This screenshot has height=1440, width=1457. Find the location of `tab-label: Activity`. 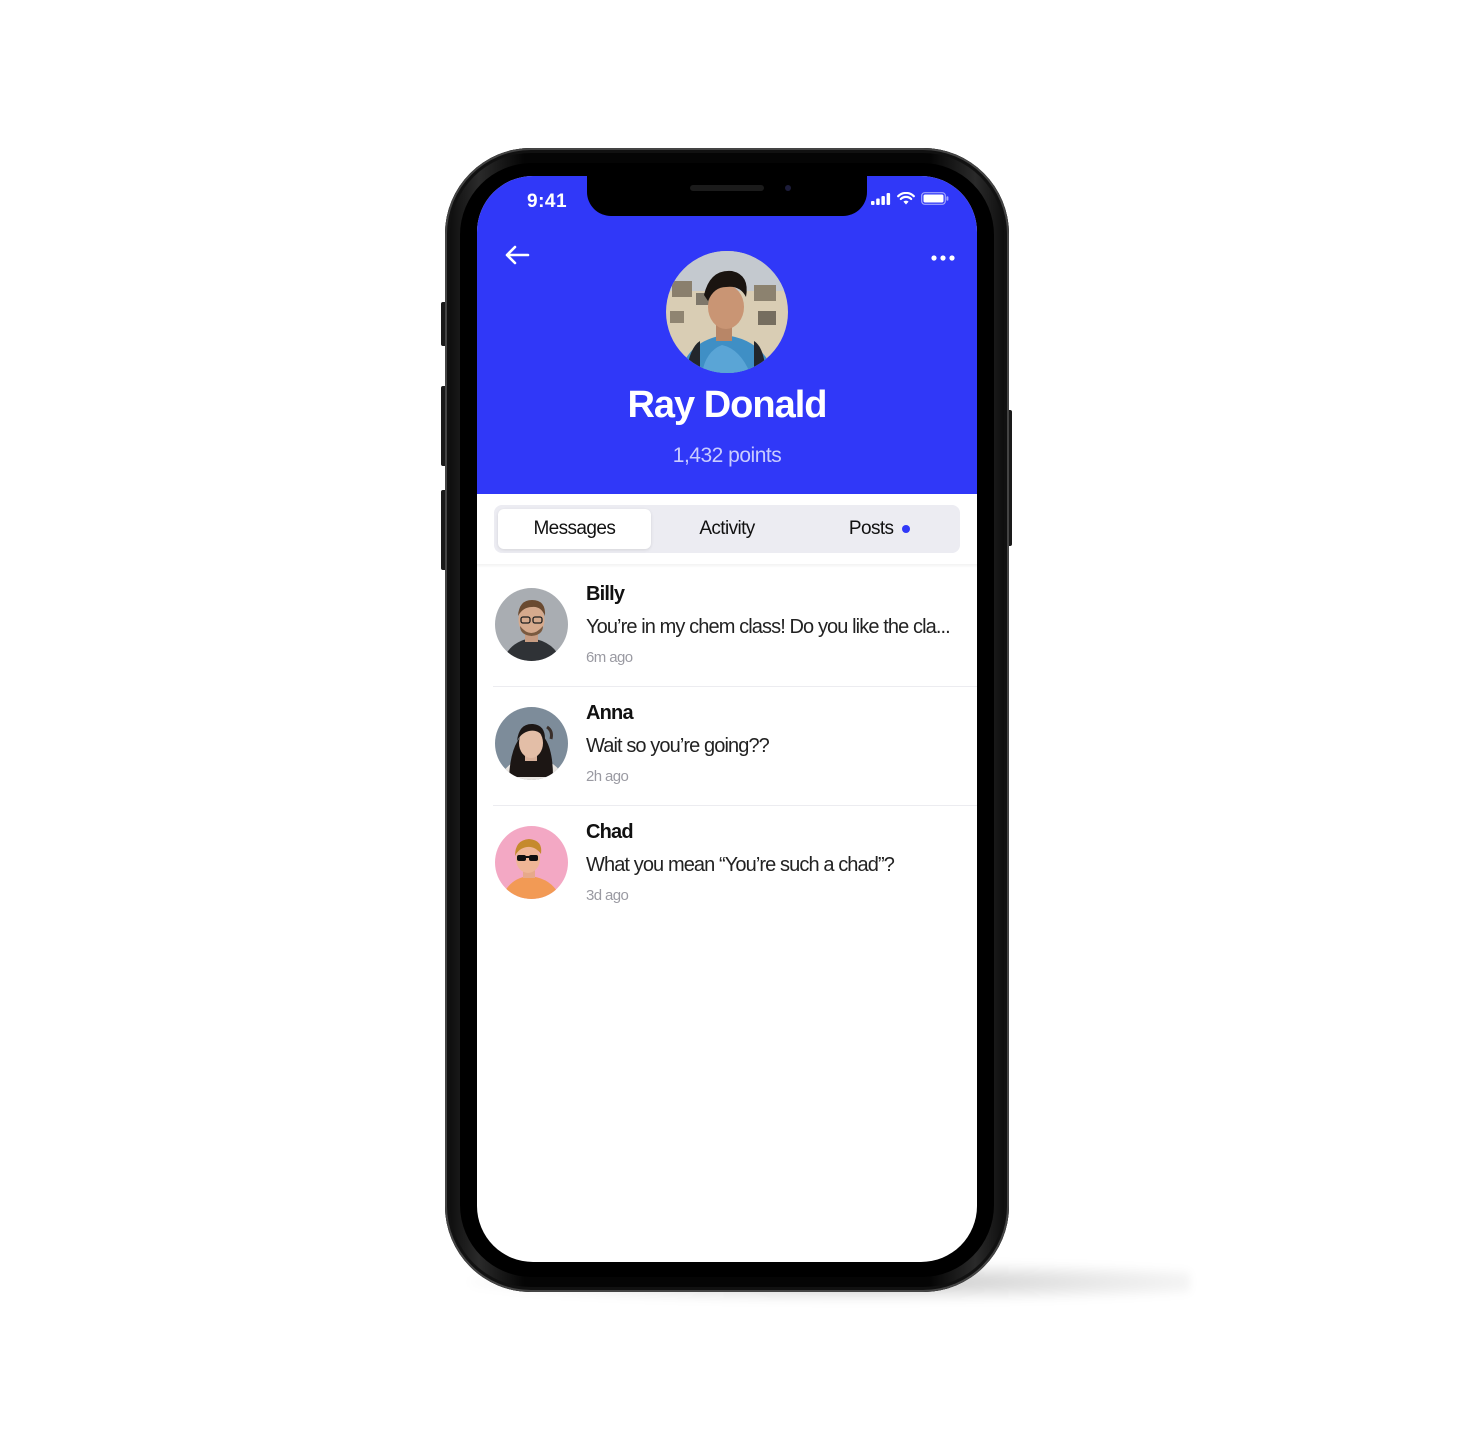

tab-label: Activity is located at coordinates (727, 528).